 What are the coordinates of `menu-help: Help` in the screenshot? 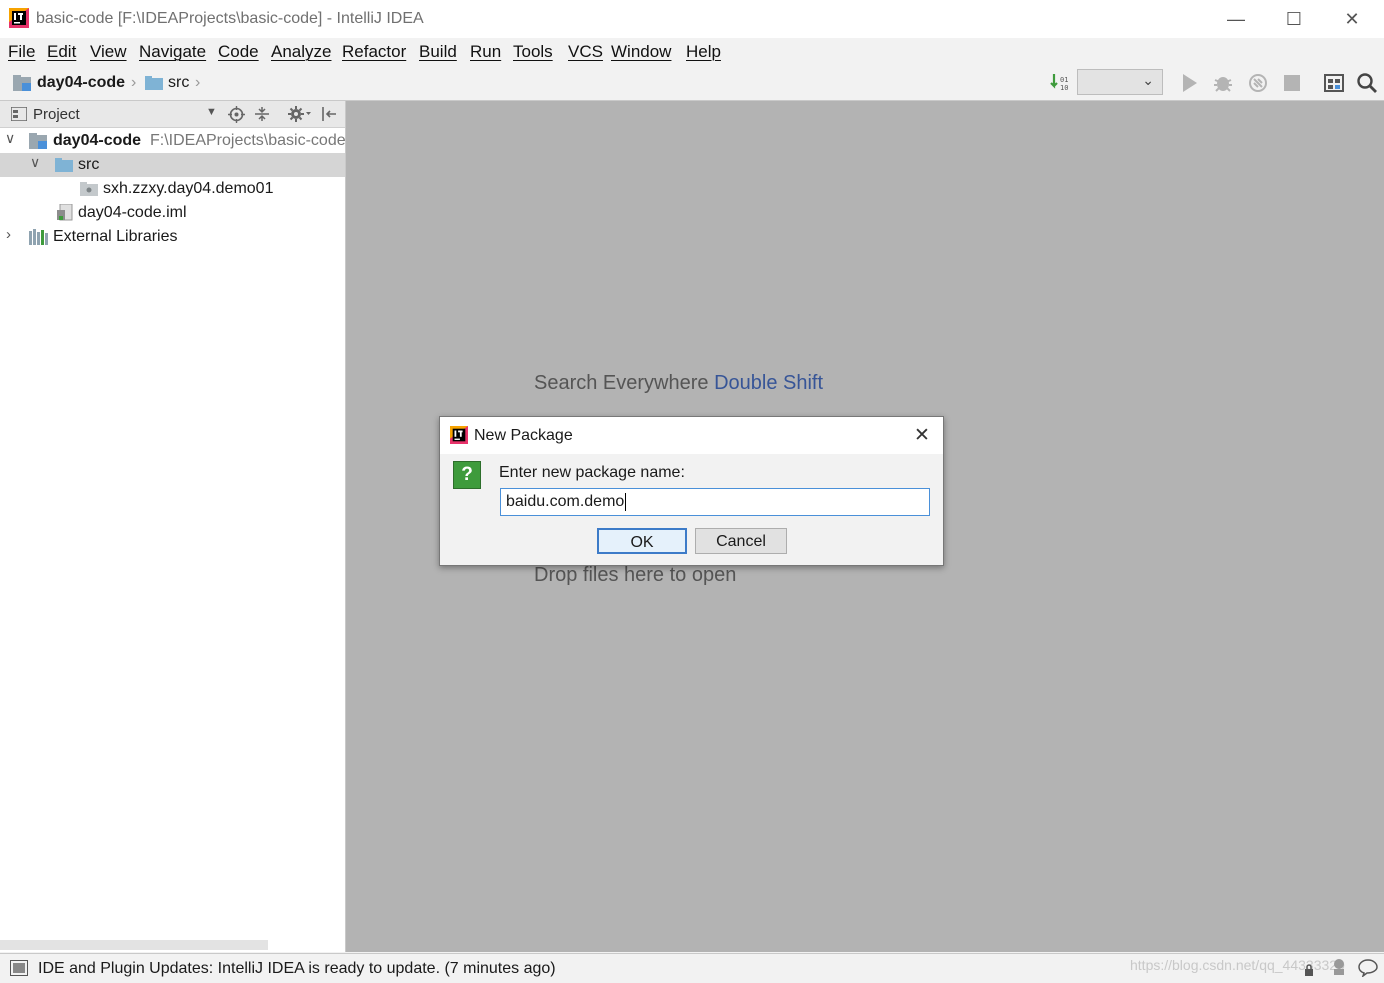 It's located at (703, 52).